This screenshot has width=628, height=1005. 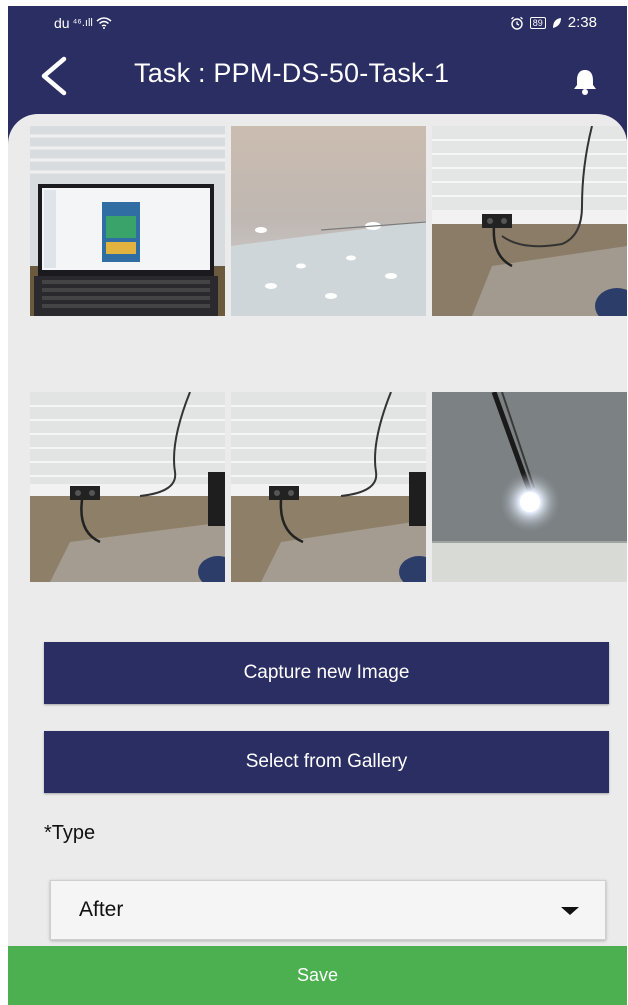 What do you see at coordinates (70, 833) in the screenshot?
I see `type-label: *Type` at bounding box center [70, 833].